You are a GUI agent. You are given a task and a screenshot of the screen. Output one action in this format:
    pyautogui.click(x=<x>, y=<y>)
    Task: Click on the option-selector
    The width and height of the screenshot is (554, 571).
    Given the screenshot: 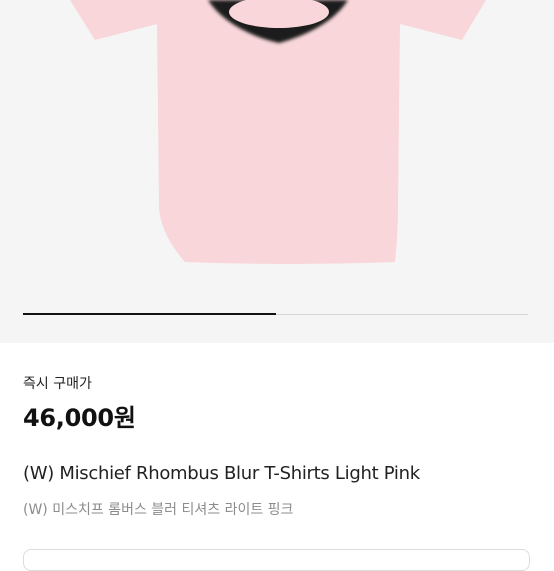 What is the action you would take?
    pyautogui.click(x=276, y=560)
    